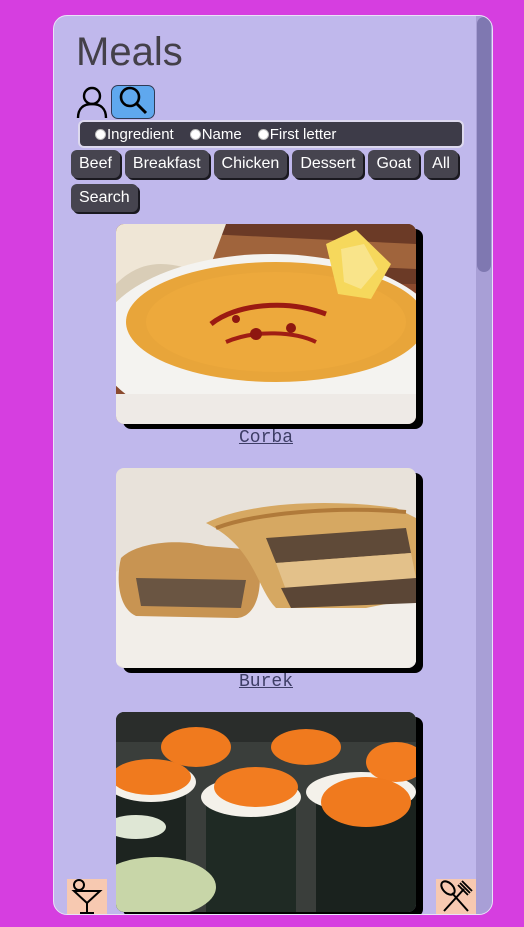  I want to click on sushi-rolls-photo, so click(266, 812).